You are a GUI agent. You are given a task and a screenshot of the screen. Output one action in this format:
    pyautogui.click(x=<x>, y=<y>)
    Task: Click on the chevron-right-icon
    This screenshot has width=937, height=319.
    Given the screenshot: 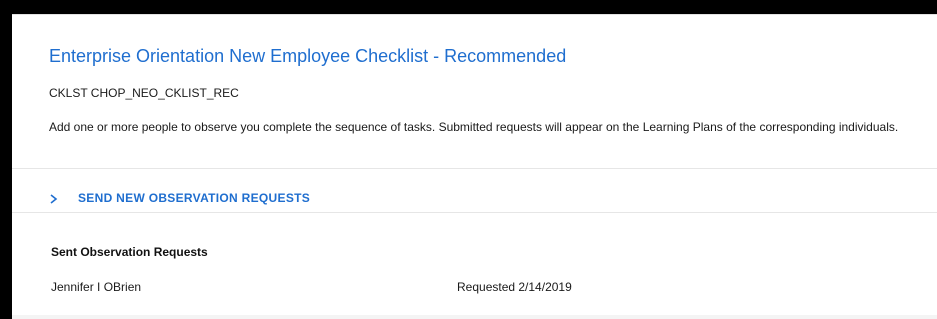 What is the action you would take?
    pyautogui.click(x=54, y=198)
    